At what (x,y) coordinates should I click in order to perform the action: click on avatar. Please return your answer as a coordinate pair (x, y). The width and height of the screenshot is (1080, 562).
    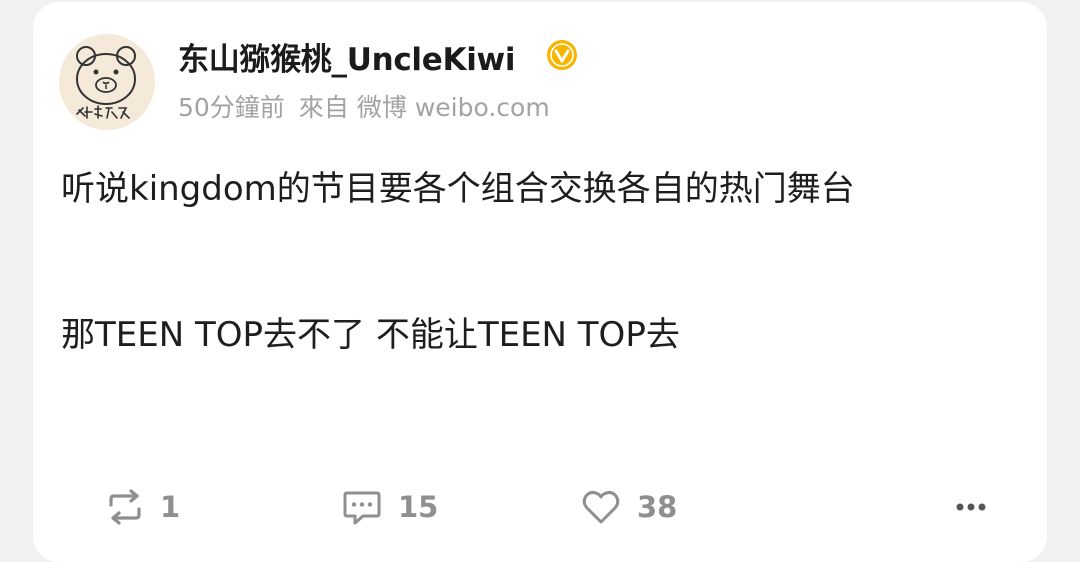
    Looking at the image, I should click on (107, 82).